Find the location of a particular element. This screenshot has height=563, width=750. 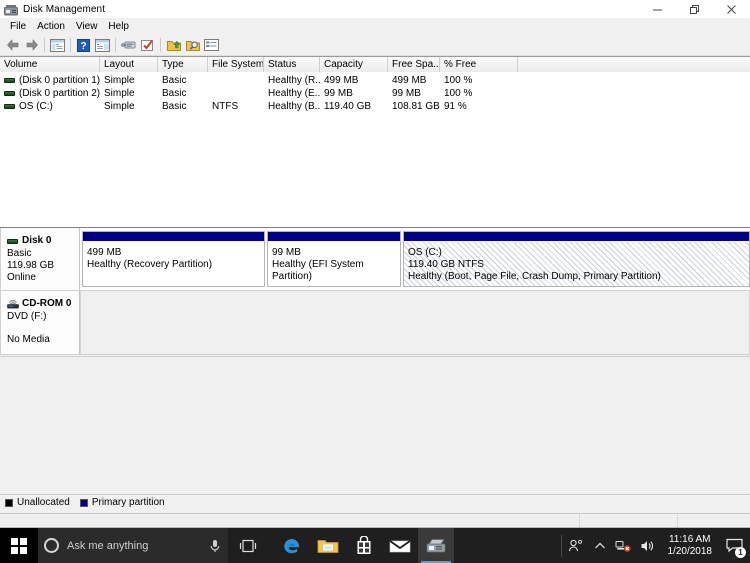

column-header-volume: Volume is located at coordinates (50, 64).